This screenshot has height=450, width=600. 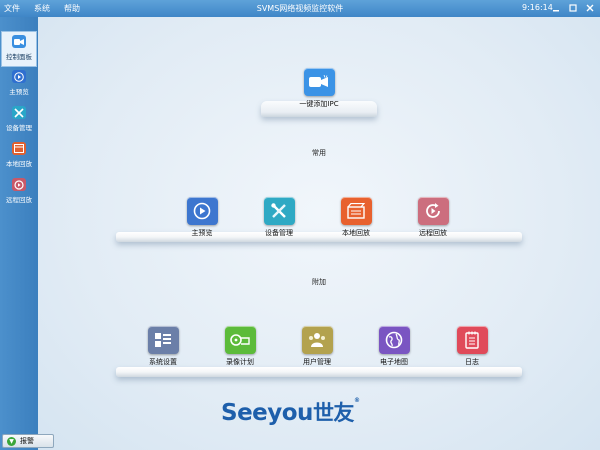 I want to click on record-plan-tile: 录像计划, so click(x=240, y=346).